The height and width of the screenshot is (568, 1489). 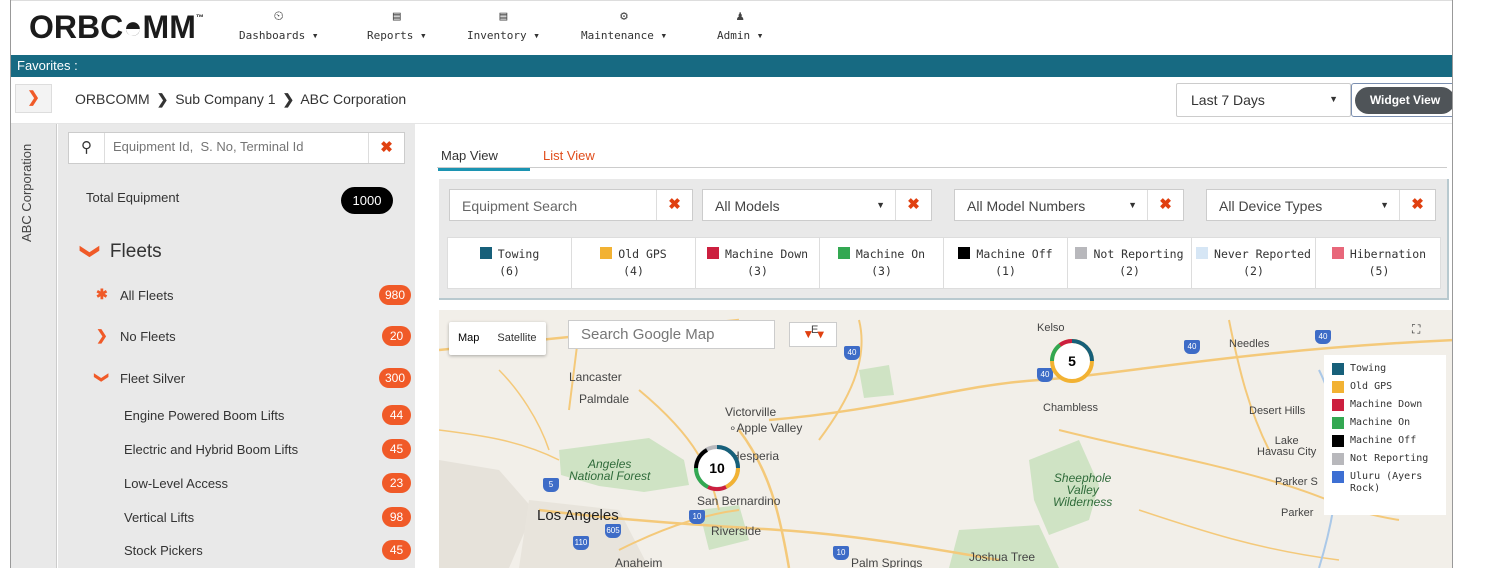 What do you see at coordinates (367, 200) in the screenshot?
I see `total-equipment-count: 1000` at bounding box center [367, 200].